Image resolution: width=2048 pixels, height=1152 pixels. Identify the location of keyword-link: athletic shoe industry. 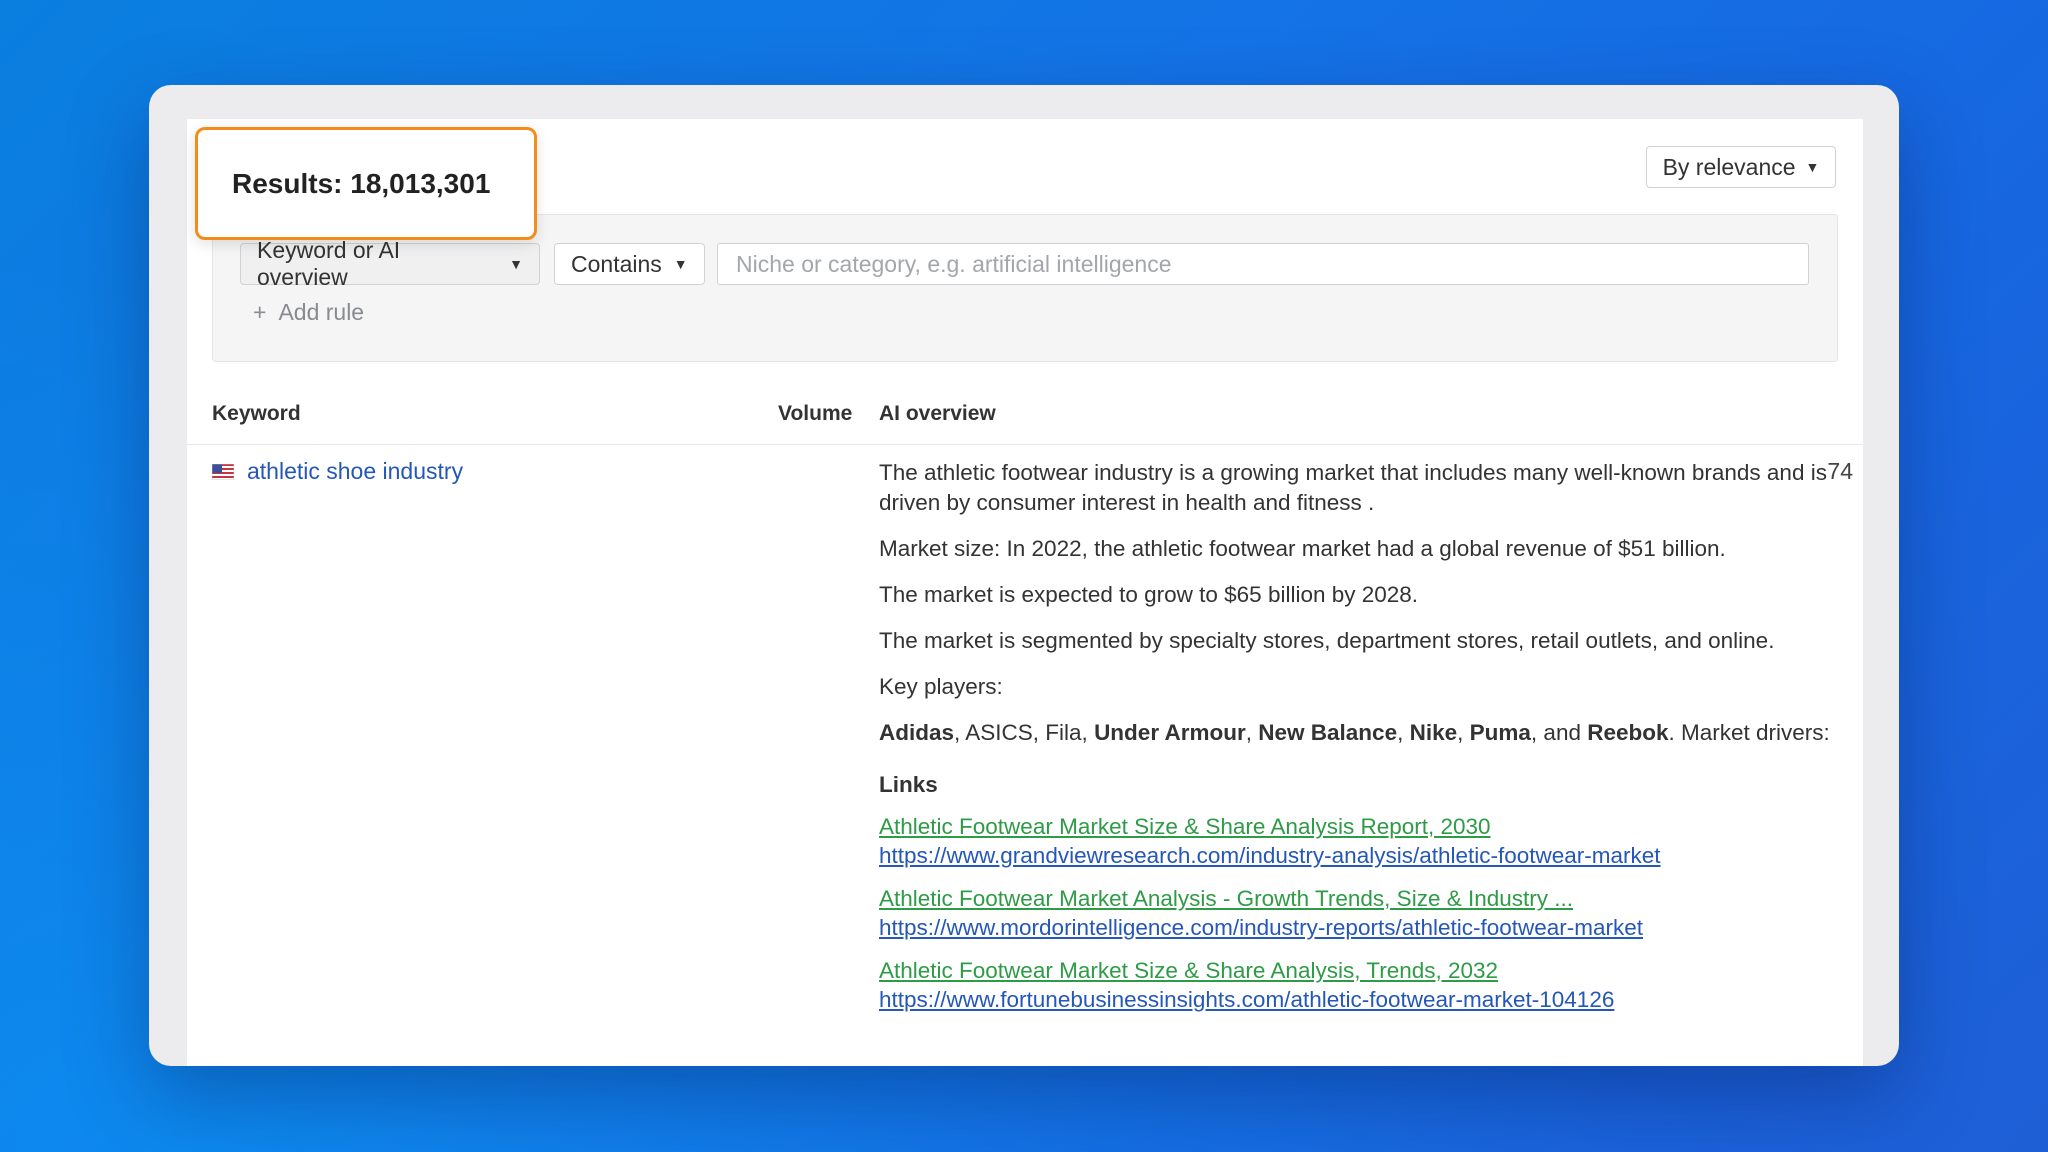
(355, 471).